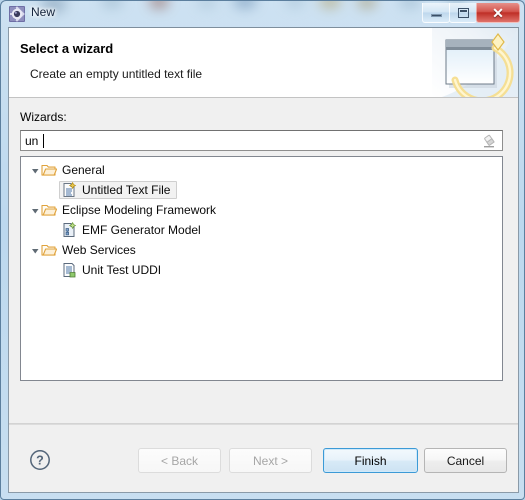 The height and width of the screenshot is (500, 525). I want to click on tree-node-general: General, so click(261, 170).